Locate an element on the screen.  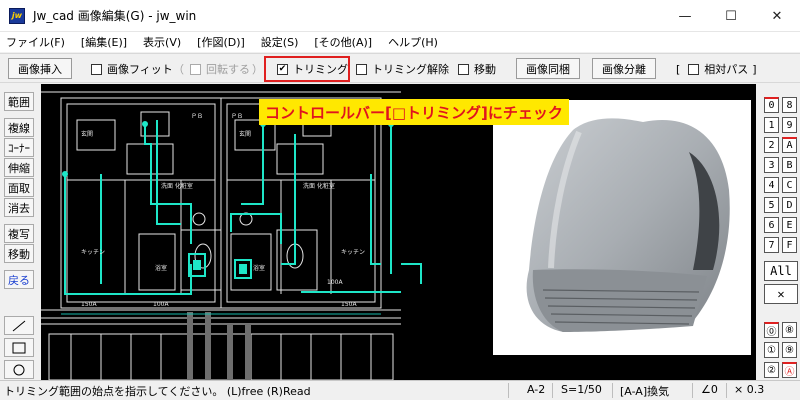
menu-view: 表示(V) is located at coordinates (162, 42).